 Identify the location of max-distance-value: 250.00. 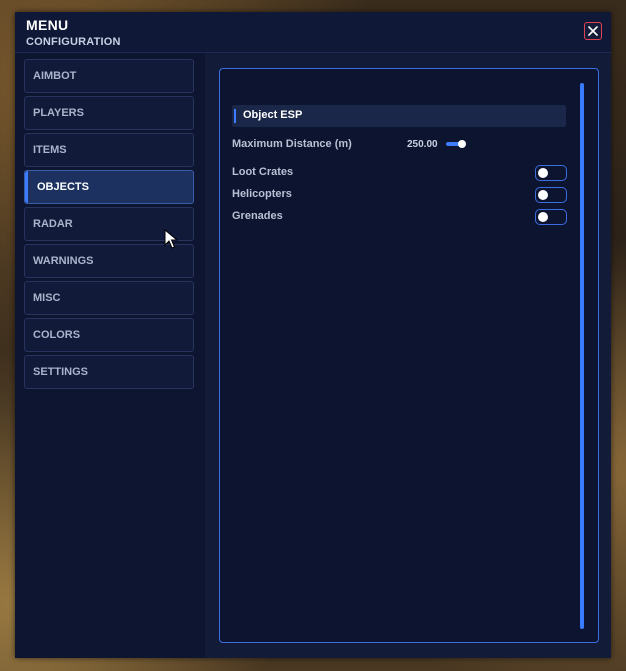
(422, 144).